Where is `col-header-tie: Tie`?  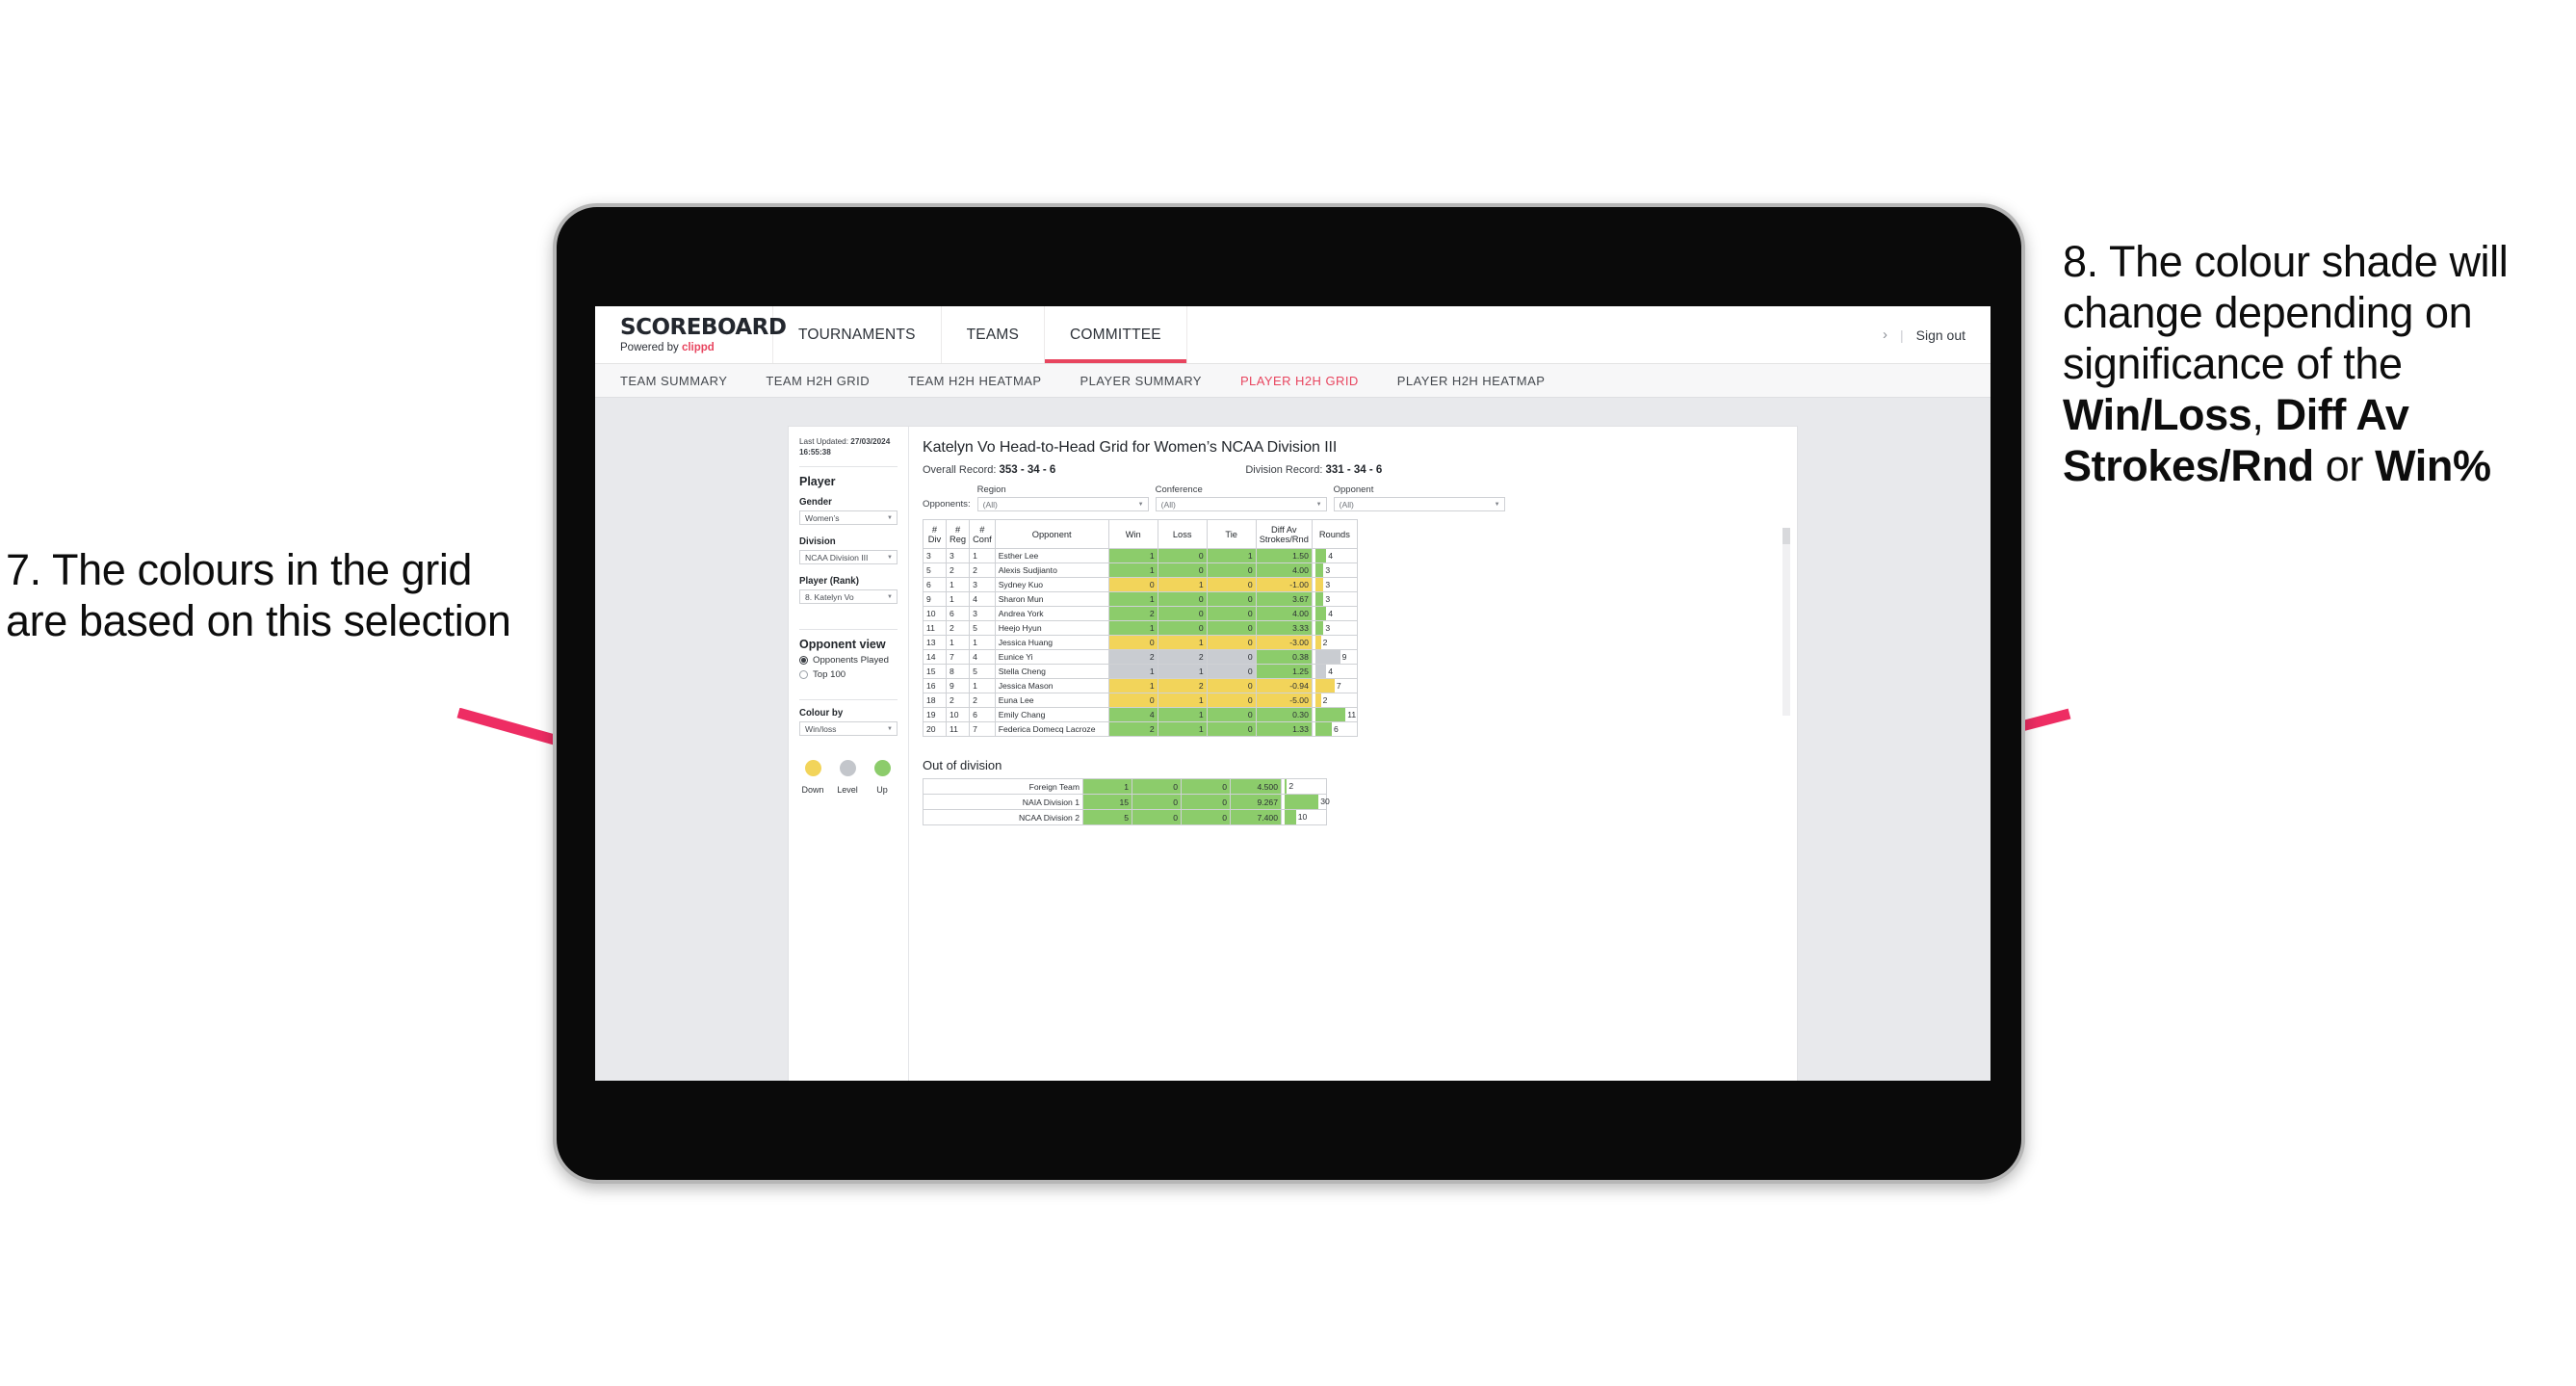 col-header-tie: Tie is located at coordinates (1231, 534).